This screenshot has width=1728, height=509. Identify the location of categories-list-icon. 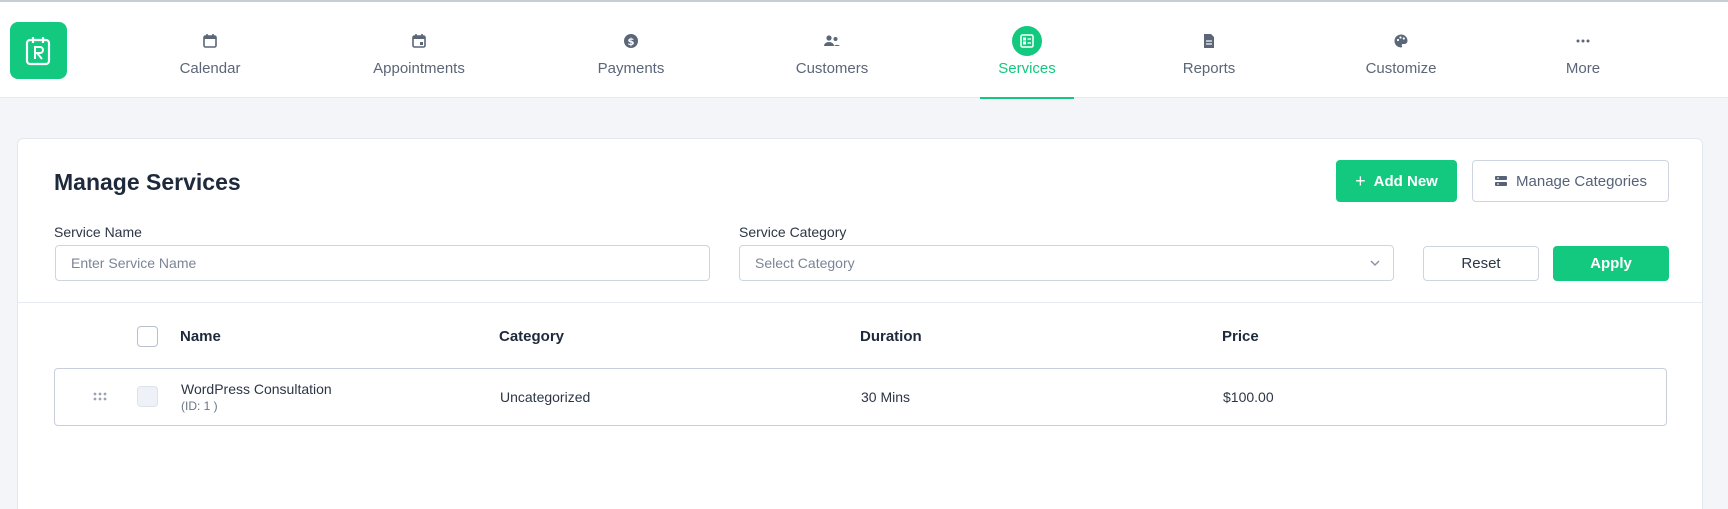
(1501, 181).